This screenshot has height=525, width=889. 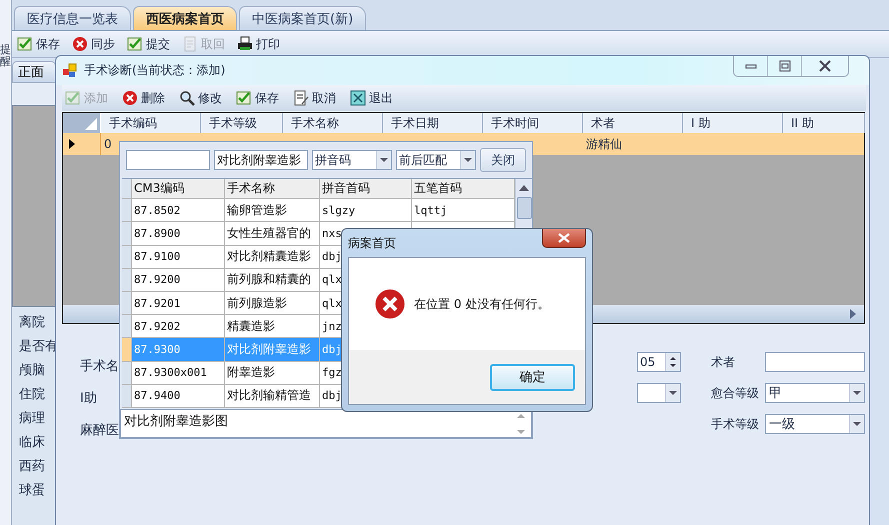 What do you see at coordinates (157, 349) in the screenshot?
I see `table-cell: 87.9300` at bounding box center [157, 349].